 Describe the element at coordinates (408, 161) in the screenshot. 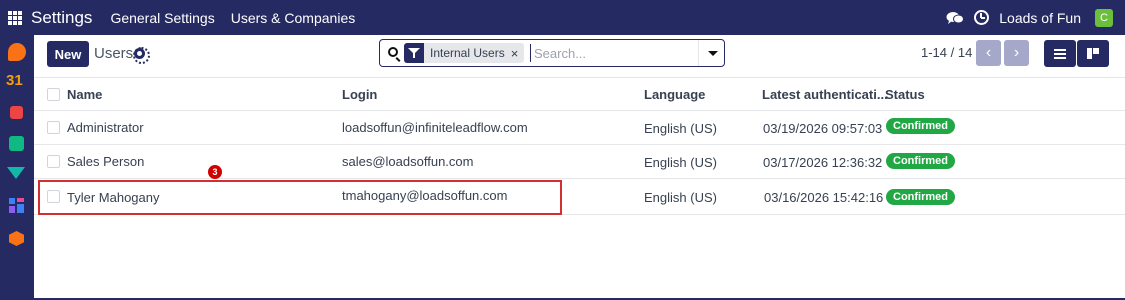

I see `user-login: sales@loadsoffun.com` at that location.